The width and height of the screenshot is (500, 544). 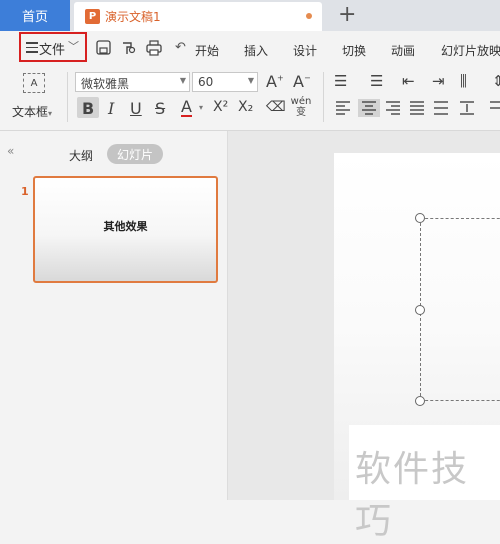 I want to click on superscript-button: X², so click(x=220, y=107).